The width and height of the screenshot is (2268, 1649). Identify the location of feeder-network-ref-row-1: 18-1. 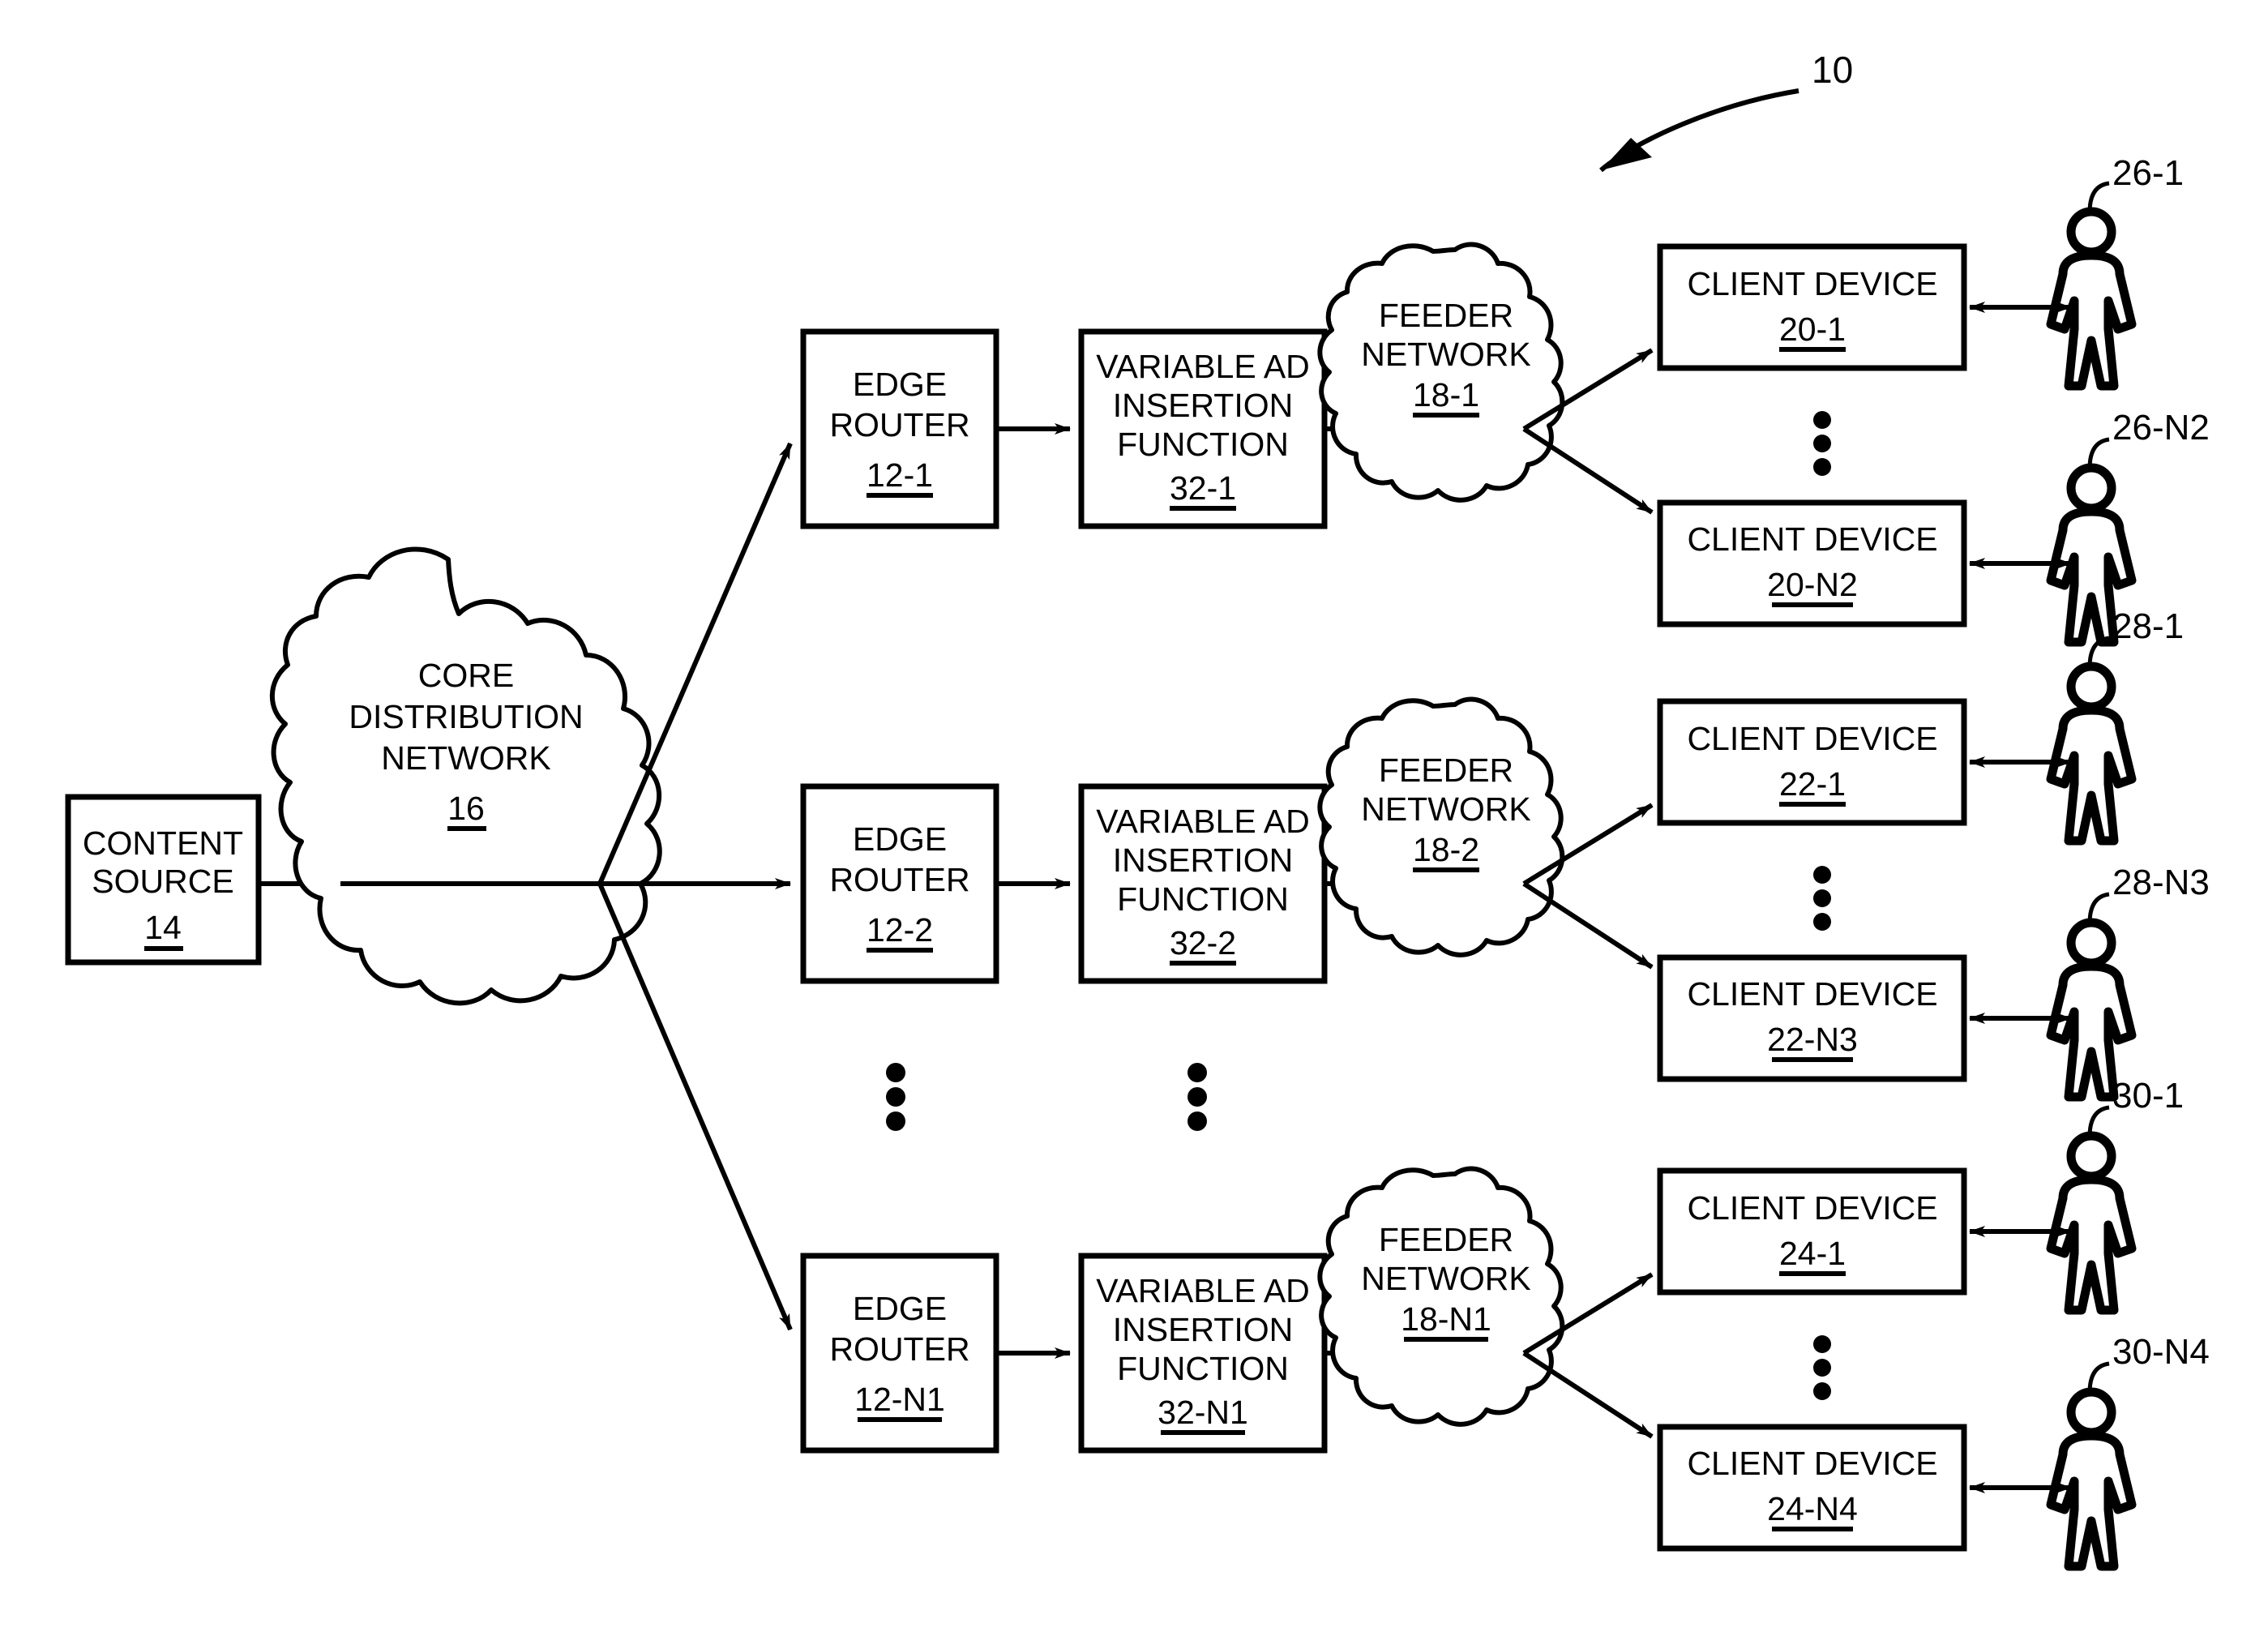
(1446, 394).